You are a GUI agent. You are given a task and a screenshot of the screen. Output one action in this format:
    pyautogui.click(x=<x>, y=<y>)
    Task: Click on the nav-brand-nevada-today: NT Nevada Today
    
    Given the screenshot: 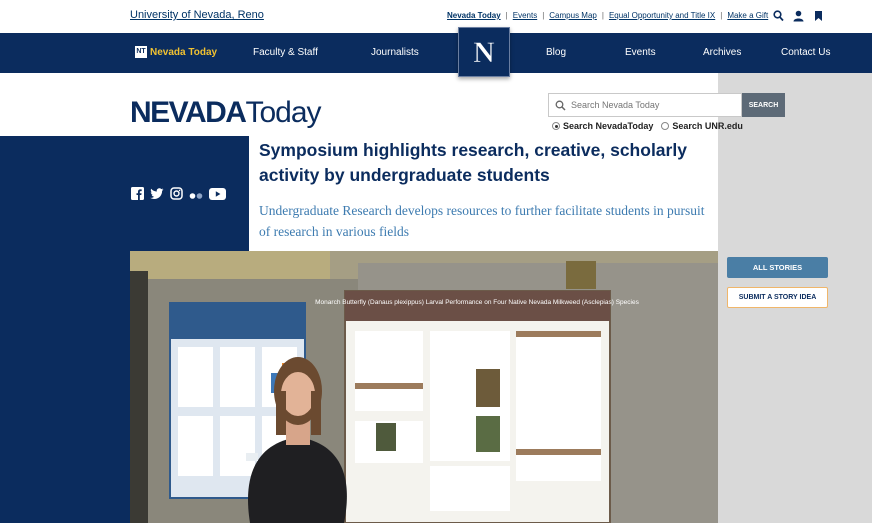 What is the action you would take?
    pyautogui.click(x=176, y=52)
    